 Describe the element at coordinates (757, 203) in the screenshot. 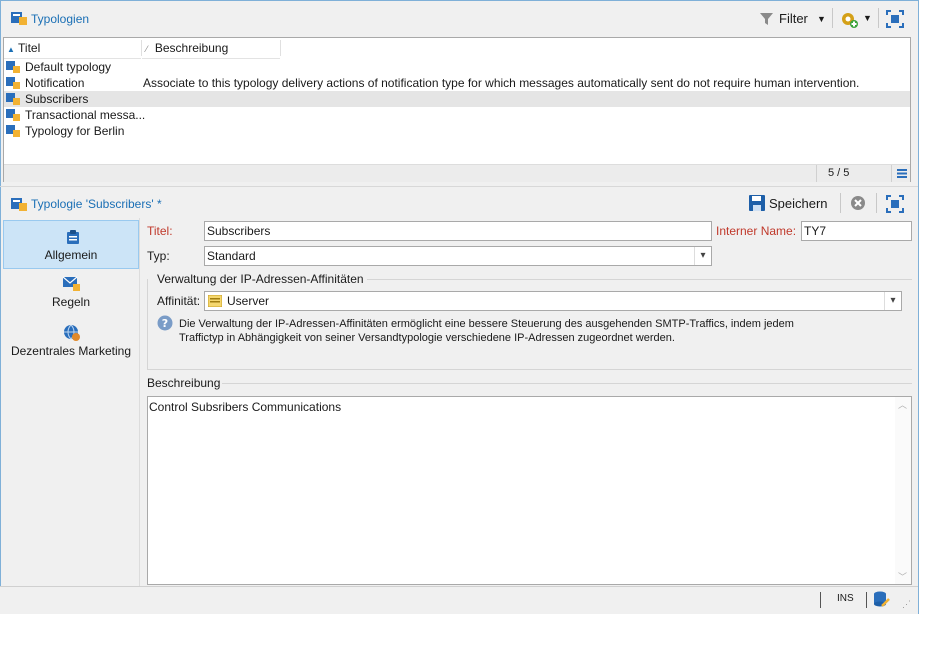

I see `save-icon` at that location.